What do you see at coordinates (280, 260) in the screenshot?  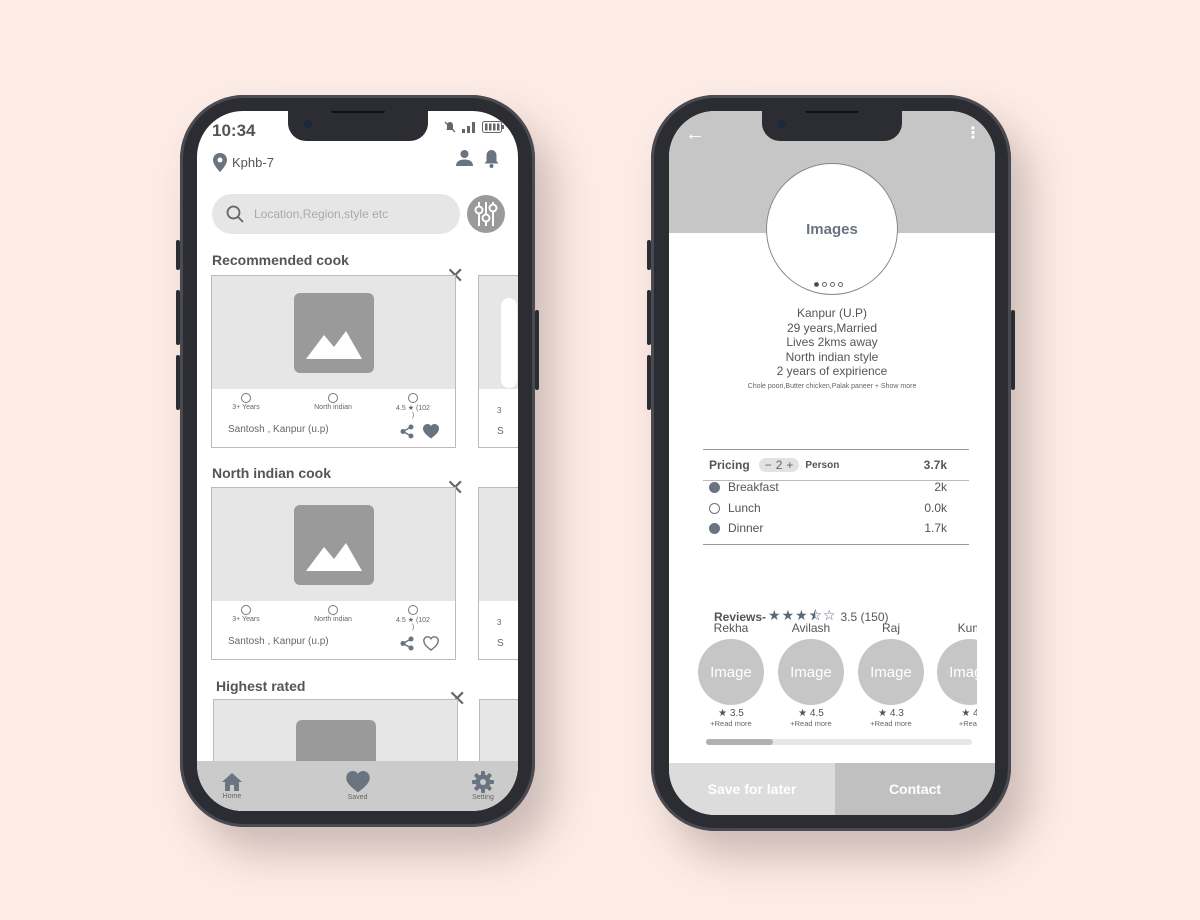 I see `section-title-recommended: Recommended cook` at bounding box center [280, 260].